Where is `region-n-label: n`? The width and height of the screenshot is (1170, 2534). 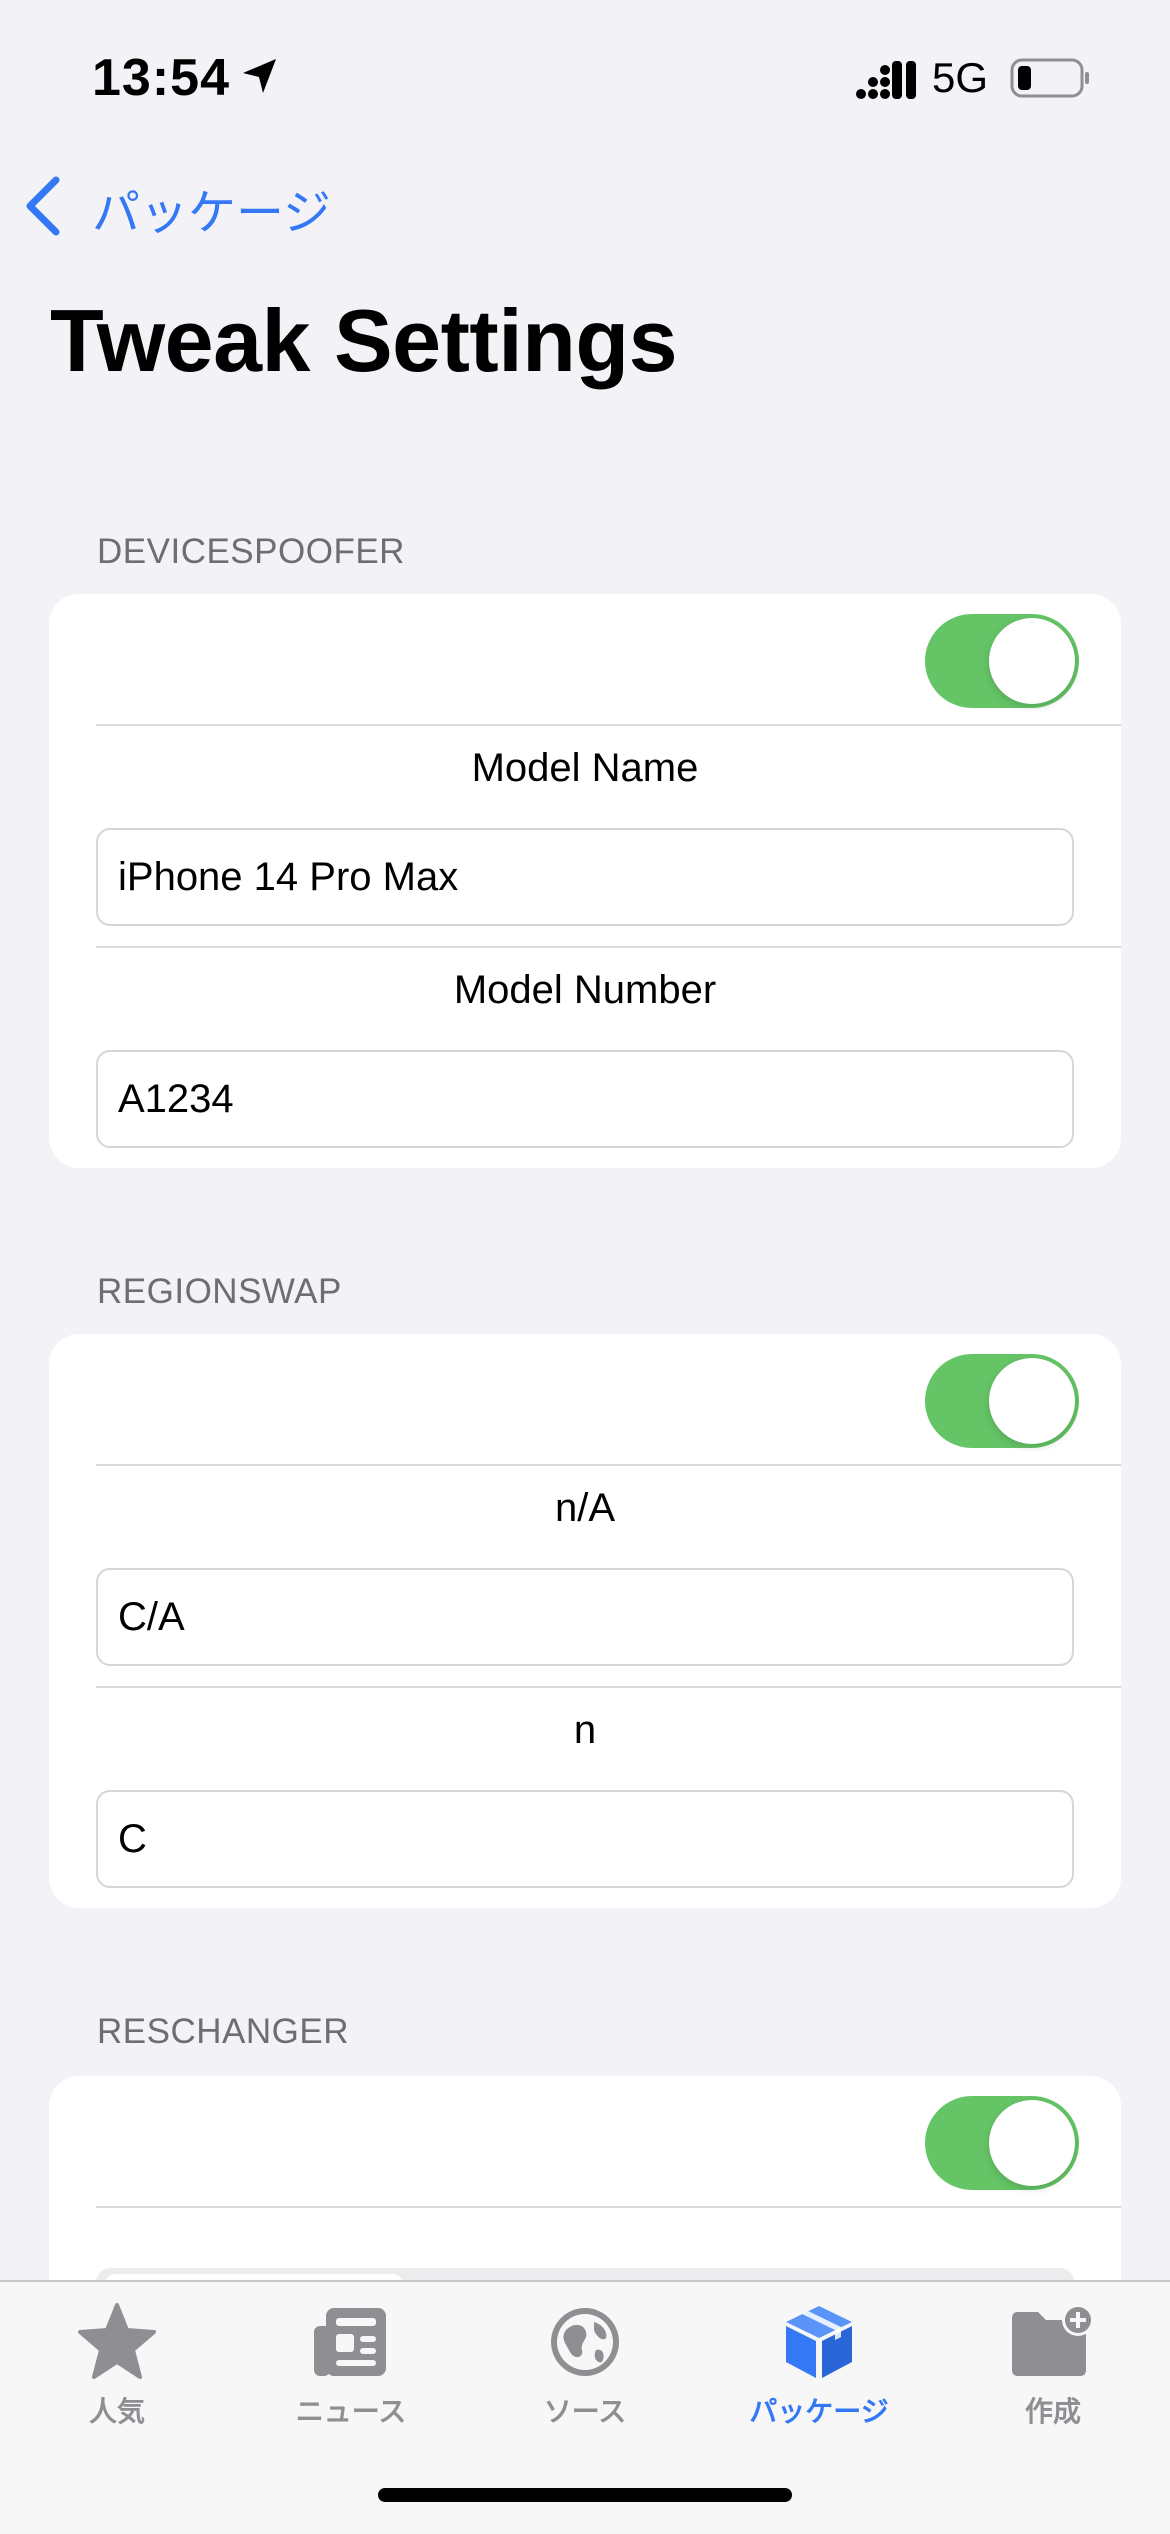
region-n-label: n is located at coordinates (585, 1730).